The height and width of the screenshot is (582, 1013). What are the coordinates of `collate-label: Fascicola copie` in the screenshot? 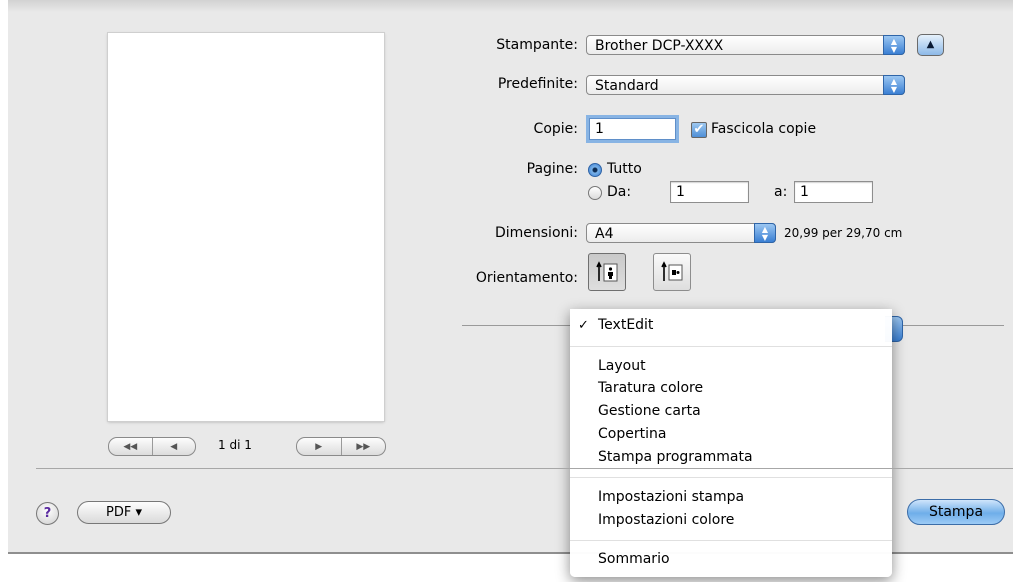 It's located at (764, 129).